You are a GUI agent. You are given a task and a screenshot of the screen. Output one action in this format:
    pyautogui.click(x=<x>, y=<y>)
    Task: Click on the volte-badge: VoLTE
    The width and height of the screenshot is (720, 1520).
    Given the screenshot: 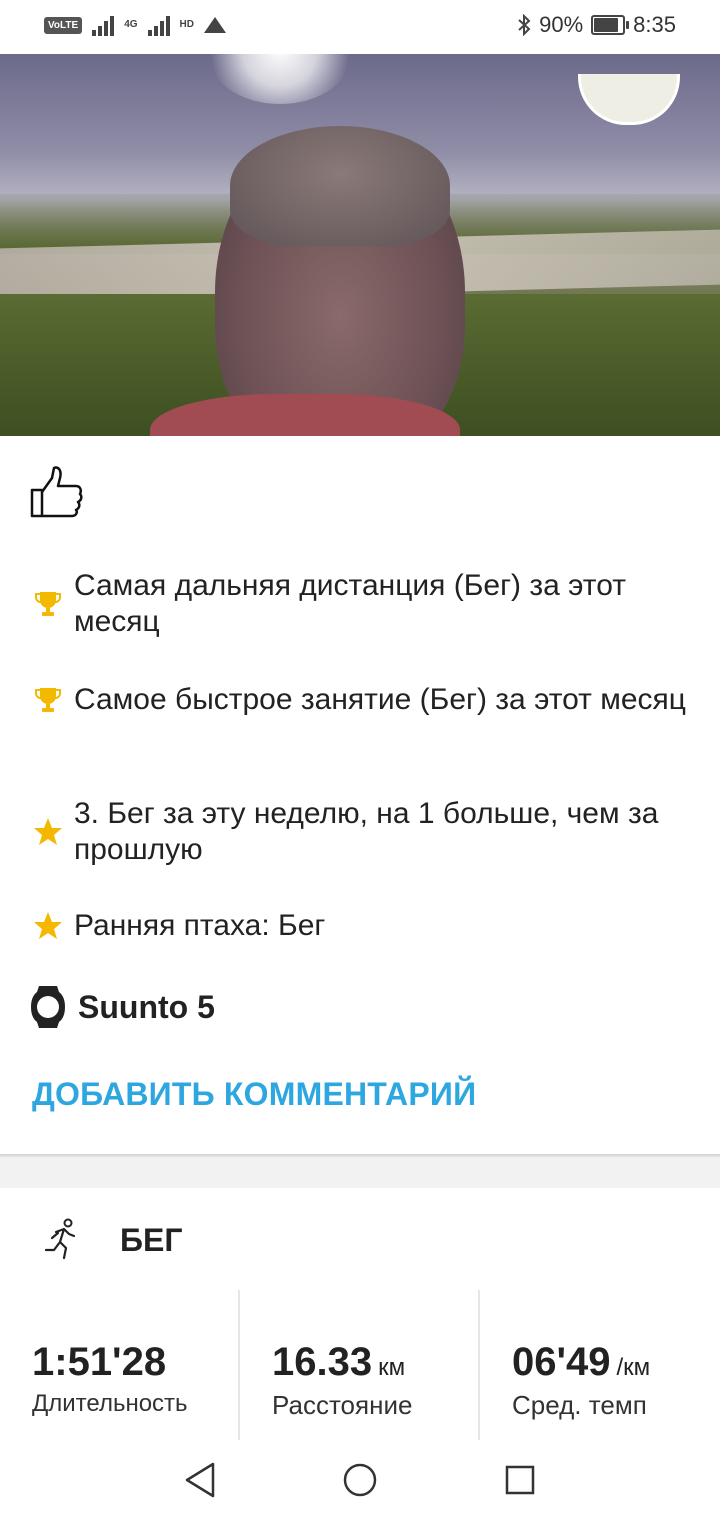 What is the action you would take?
    pyautogui.click(x=63, y=25)
    